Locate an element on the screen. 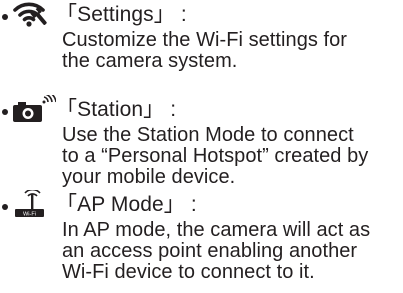  list-item-header: 「Settings」 : is located at coordinates (201, 15).